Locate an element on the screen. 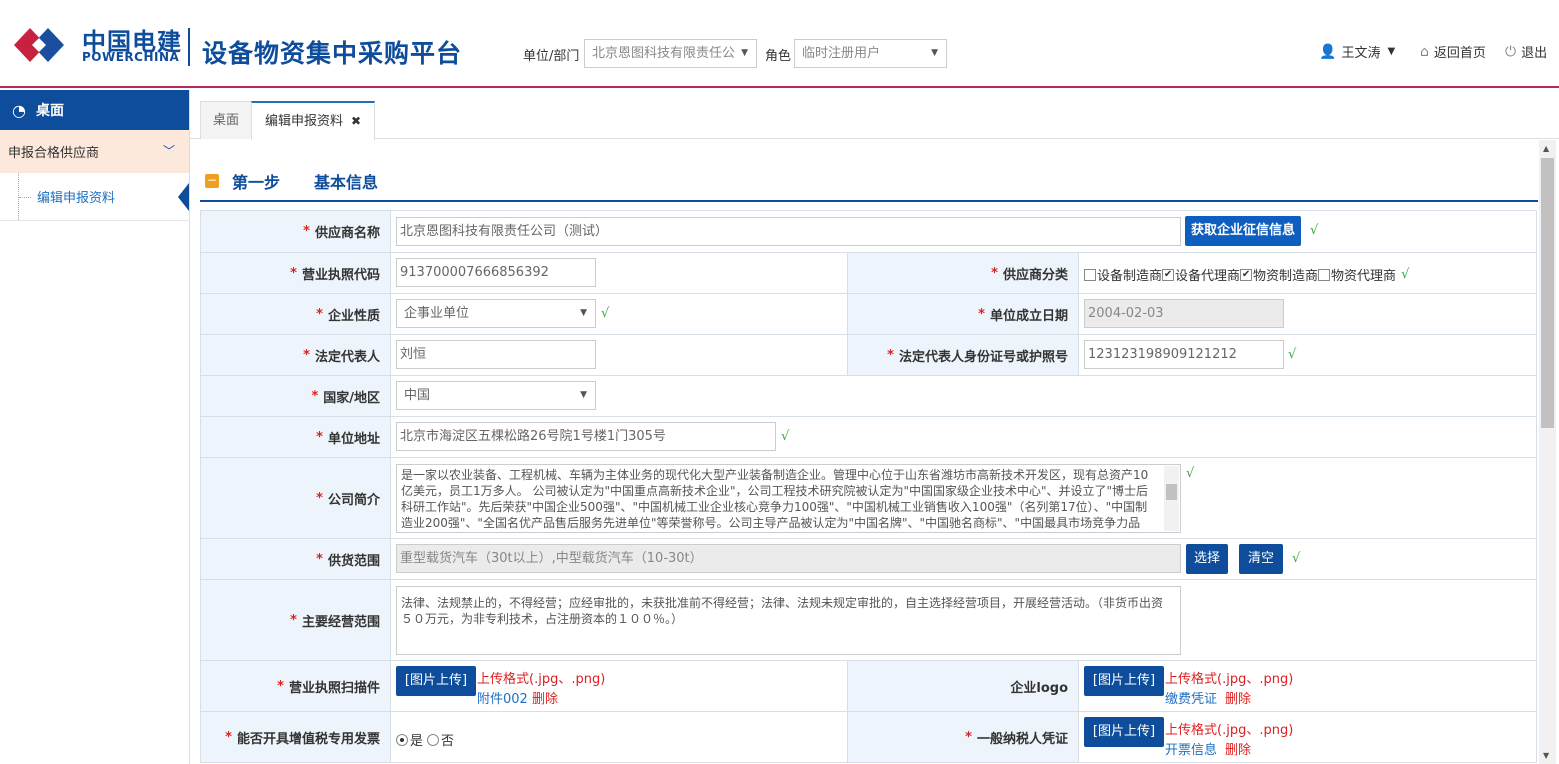  license-code-input: 913700007666856392 is located at coordinates (496, 272).